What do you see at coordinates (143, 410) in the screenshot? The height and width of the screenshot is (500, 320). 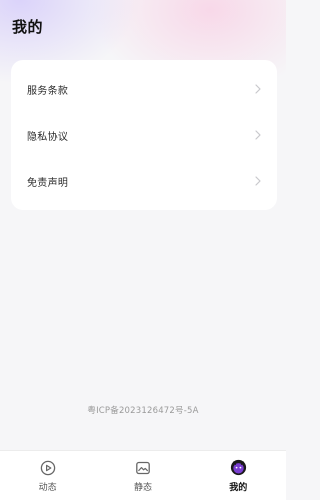 I see `icp-license-text: 粤ICP备2023126472号-5A` at bounding box center [143, 410].